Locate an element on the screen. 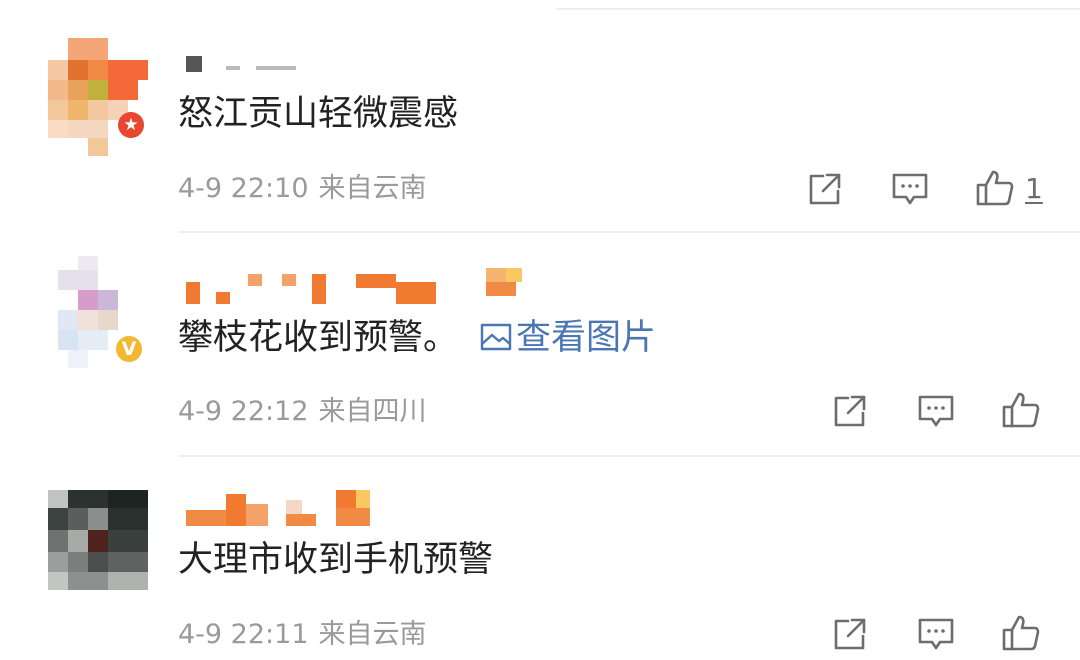 The width and height of the screenshot is (1080, 660). comment-meta: 4-9 22:10 来自云南 is located at coordinates (302, 189).